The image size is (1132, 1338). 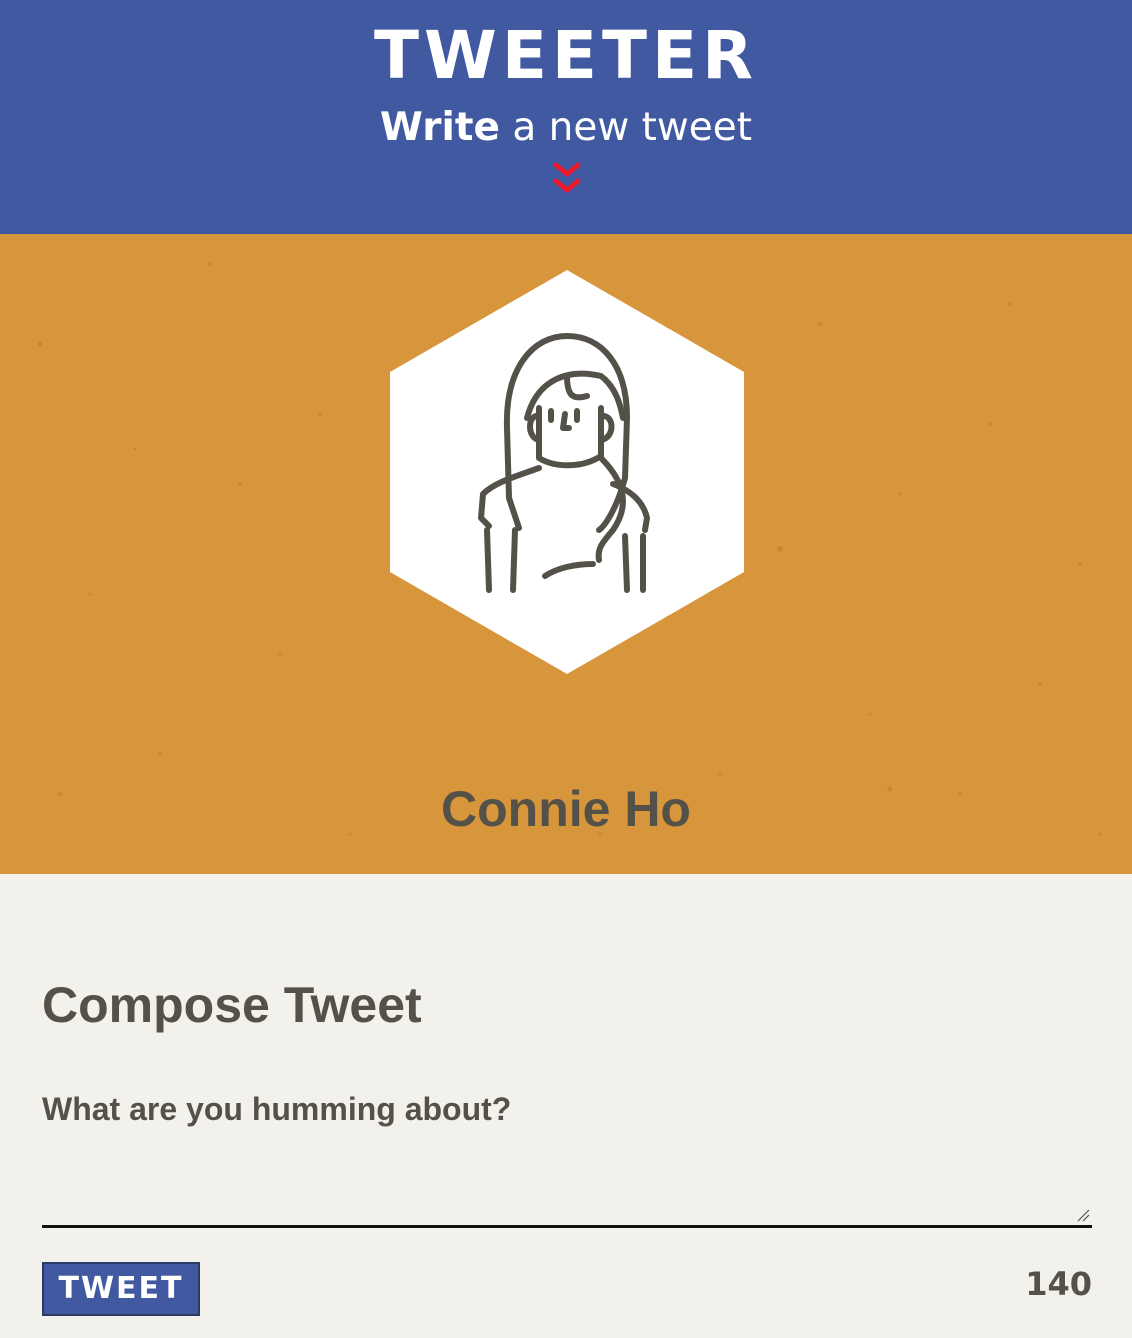 What do you see at coordinates (439, 127) in the screenshot?
I see `write-label: Write` at bounding box center [439, 127].